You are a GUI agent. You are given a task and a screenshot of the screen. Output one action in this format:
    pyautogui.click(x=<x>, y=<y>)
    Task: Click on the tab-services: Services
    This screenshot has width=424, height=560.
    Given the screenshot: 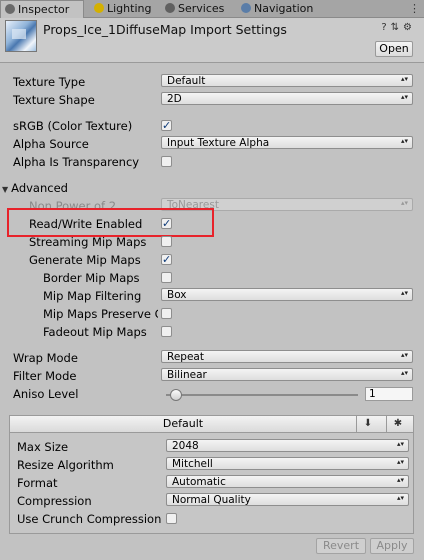 What is the action you would take?
    pyautogui.click(x=196, y=8)
    